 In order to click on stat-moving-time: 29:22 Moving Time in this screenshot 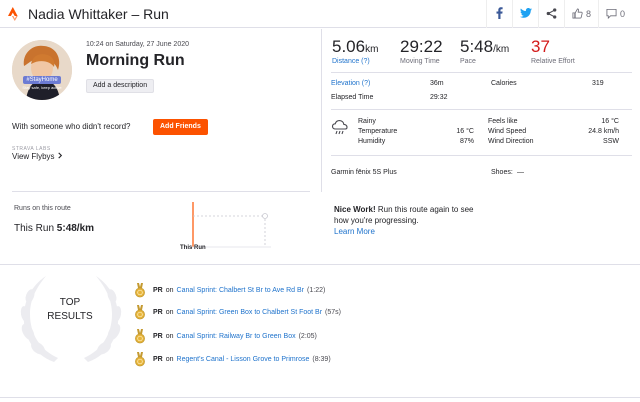, I will do `click(421, 51)`.